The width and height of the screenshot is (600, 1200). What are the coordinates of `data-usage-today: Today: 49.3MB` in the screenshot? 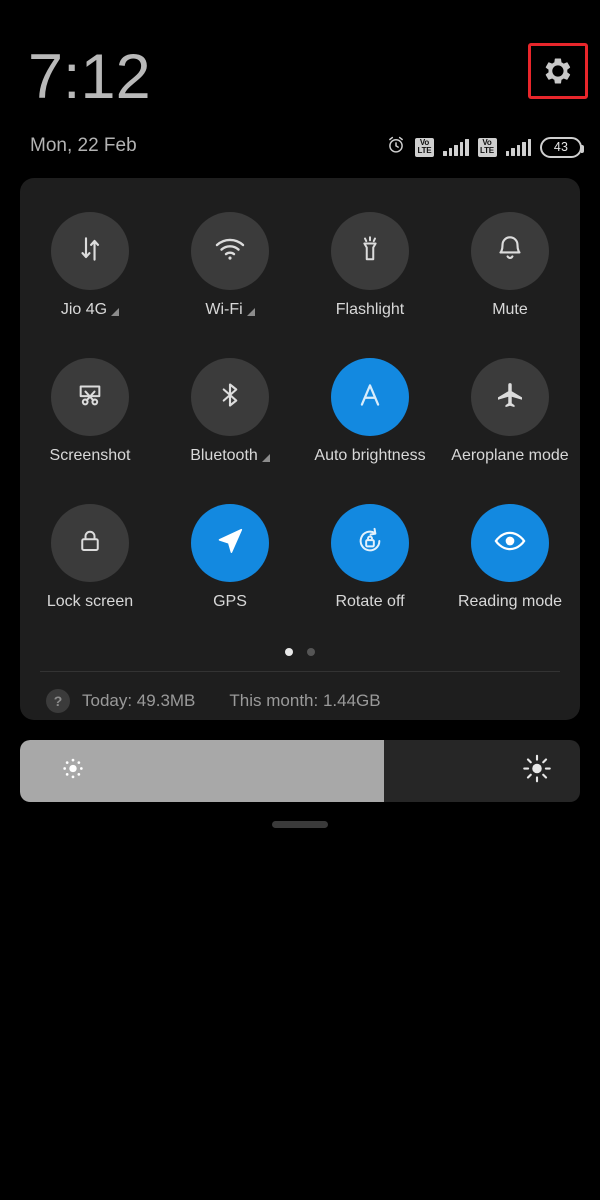 It's located at (139, 700).